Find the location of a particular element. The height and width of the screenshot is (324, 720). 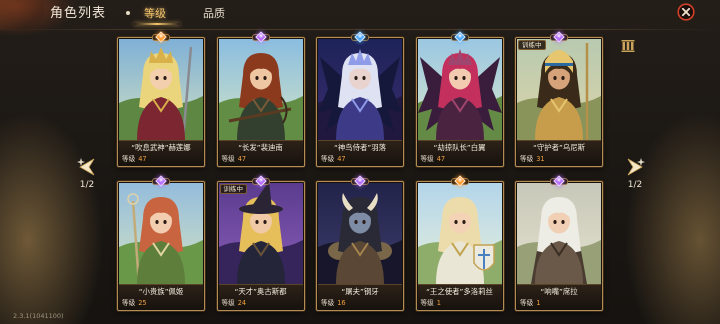

chevron-right-icon is located at coordinates (636, 167).